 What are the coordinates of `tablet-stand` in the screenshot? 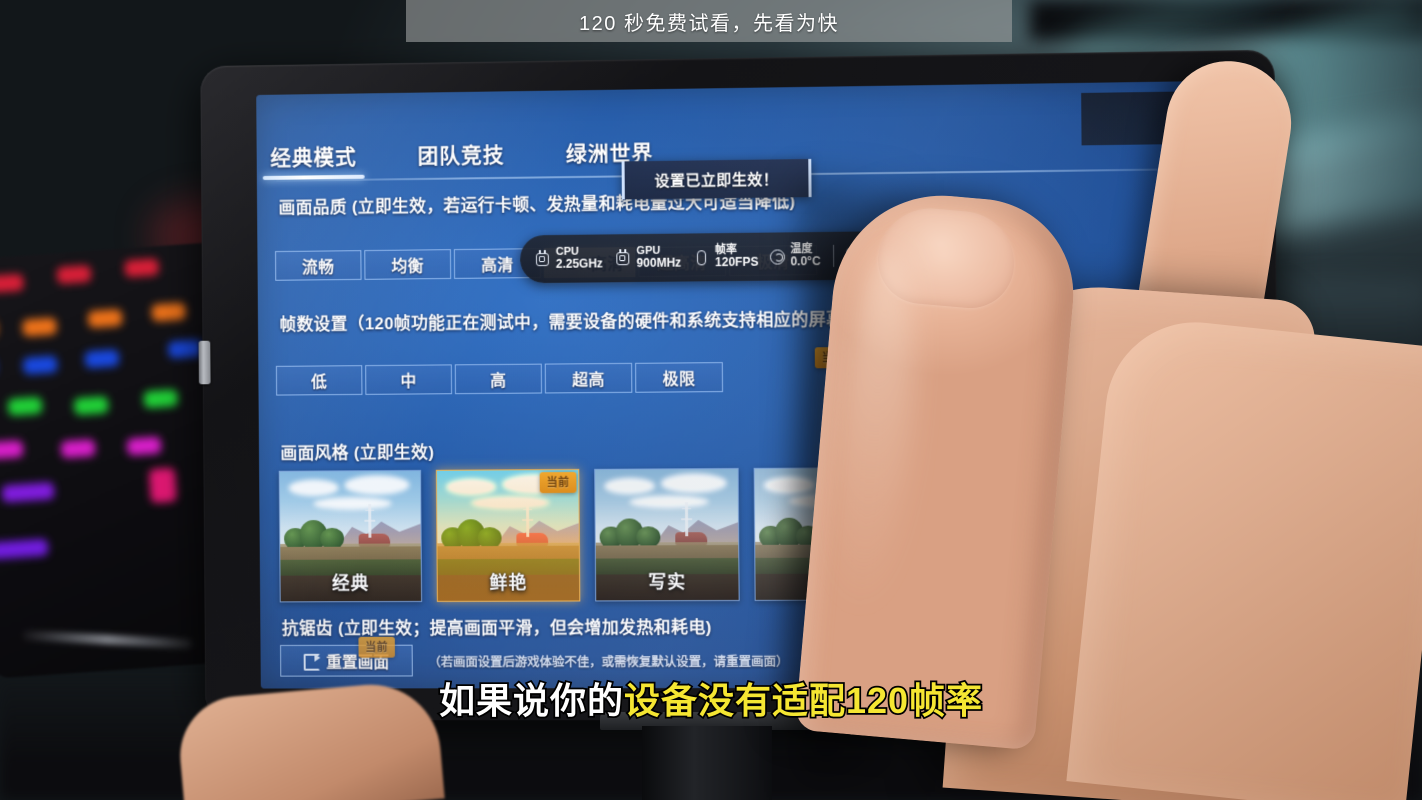 It's located at (710, 756).